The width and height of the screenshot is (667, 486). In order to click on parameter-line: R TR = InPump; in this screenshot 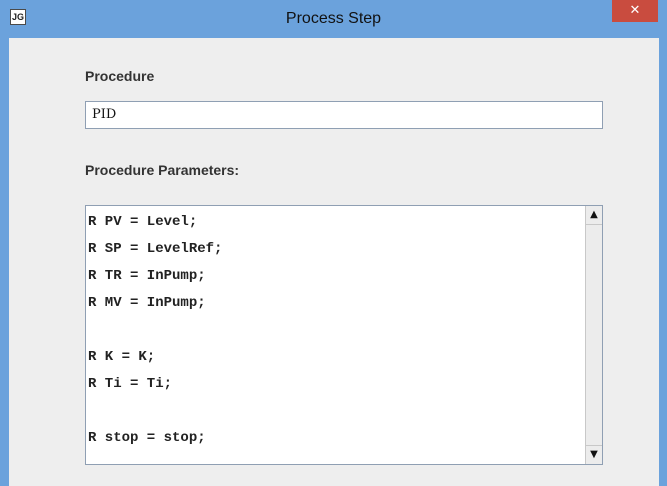, I will do `click(147, 276)`.